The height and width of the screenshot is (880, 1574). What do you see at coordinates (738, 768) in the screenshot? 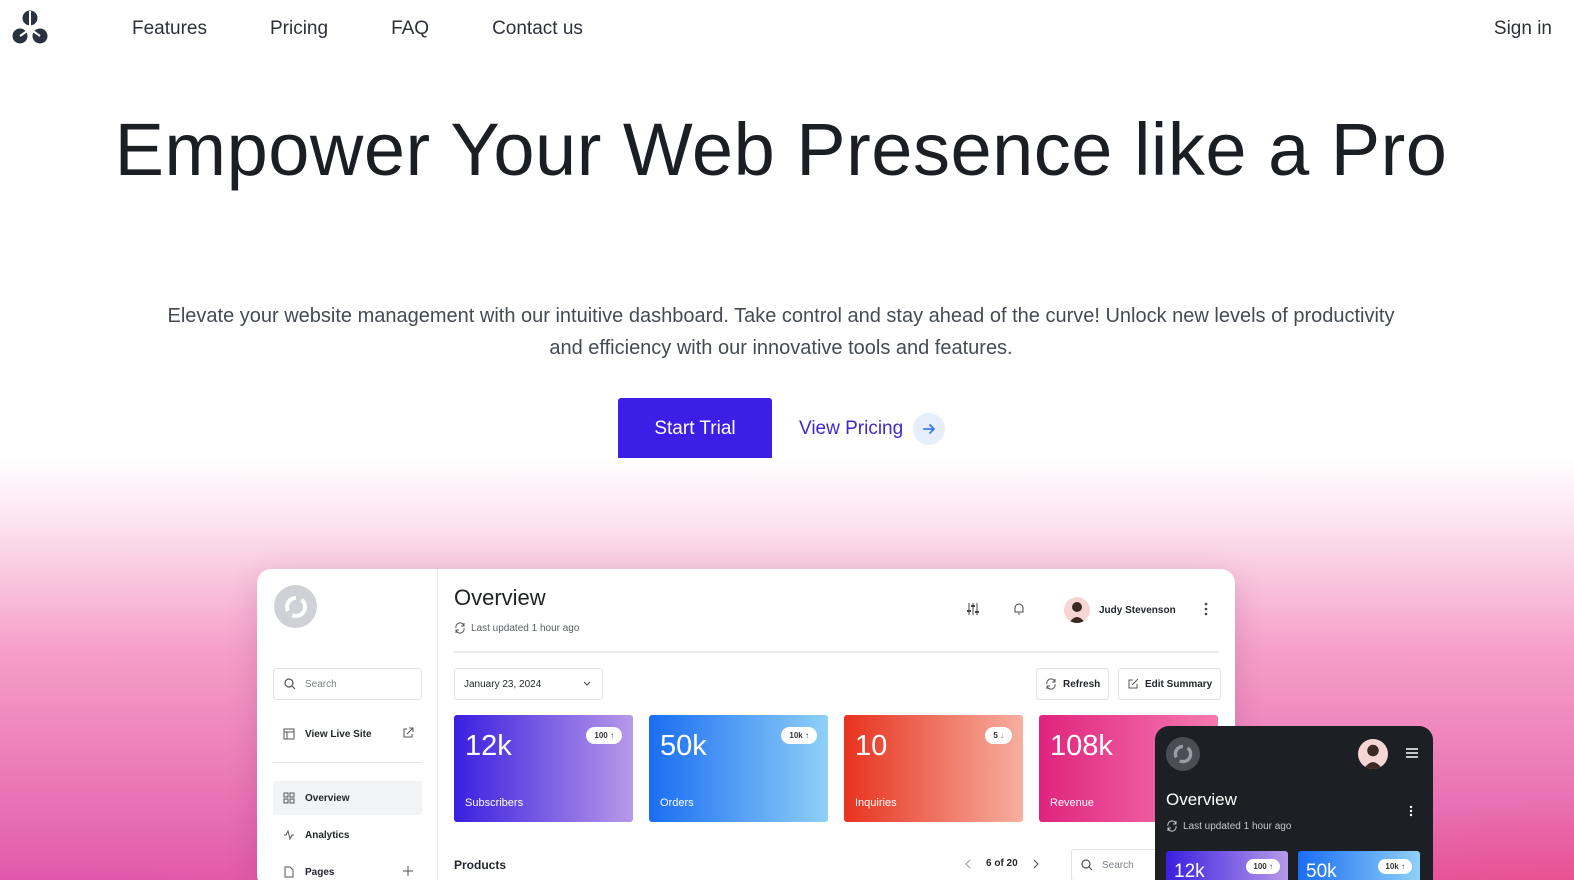
I see `stat-card-orders: 50k 10k ↑ Orders` at bounding box center [738, 768].